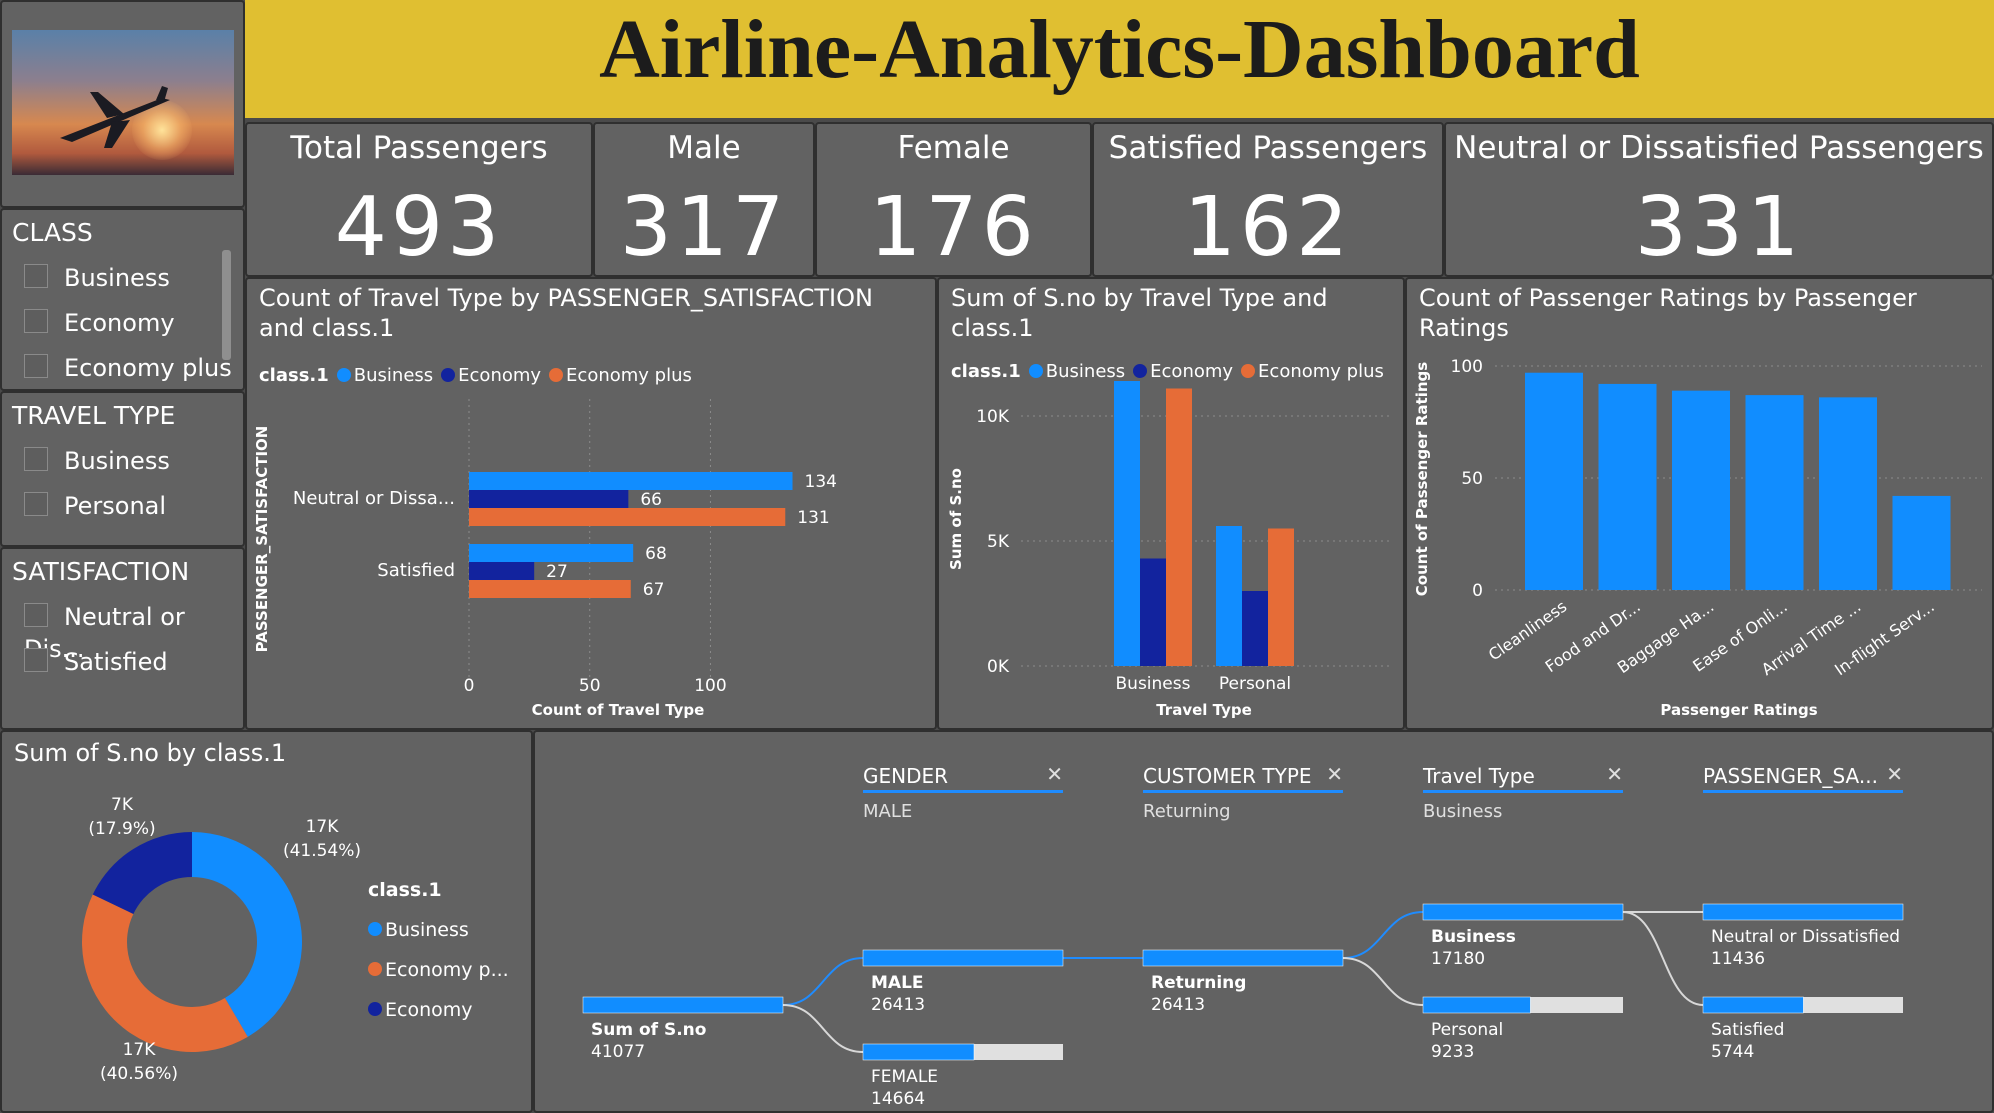 Image resolution: width=1994 pixels, height=1113 pixels. I want to click on x-category-label: Business, so click(1153, 684).